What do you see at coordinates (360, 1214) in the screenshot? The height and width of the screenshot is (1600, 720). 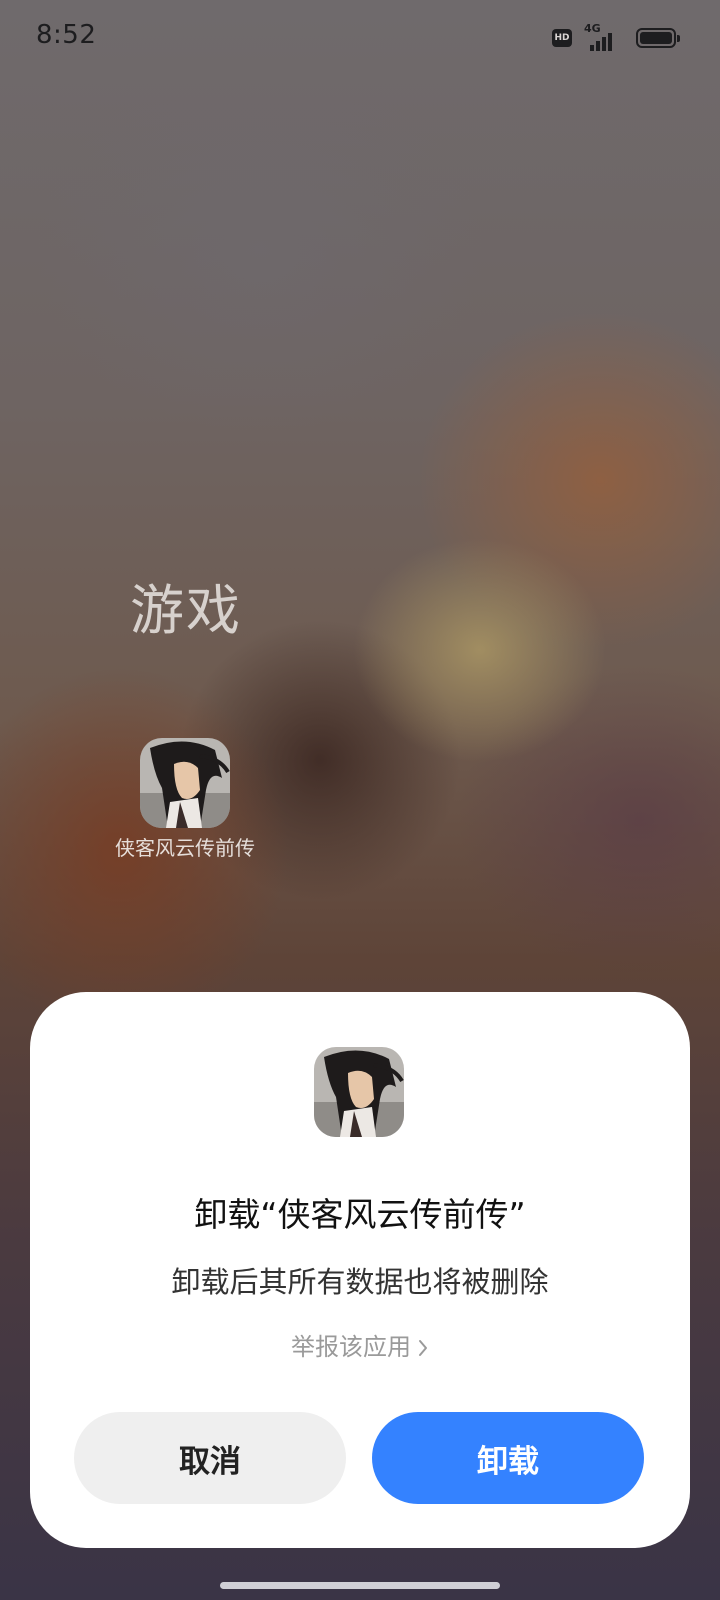 I see `dialog-title: 卸载“侠客风云传前传”` at bounding box center [360, 1214].